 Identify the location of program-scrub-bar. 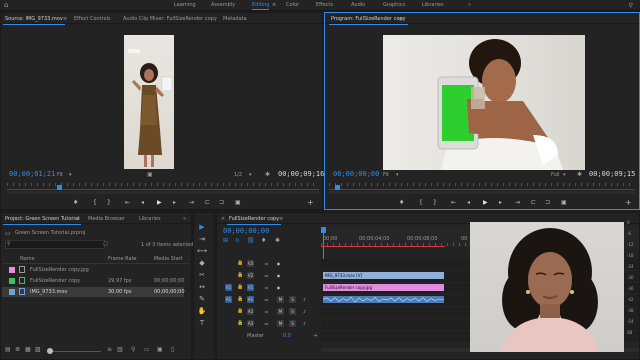
(482, 189).